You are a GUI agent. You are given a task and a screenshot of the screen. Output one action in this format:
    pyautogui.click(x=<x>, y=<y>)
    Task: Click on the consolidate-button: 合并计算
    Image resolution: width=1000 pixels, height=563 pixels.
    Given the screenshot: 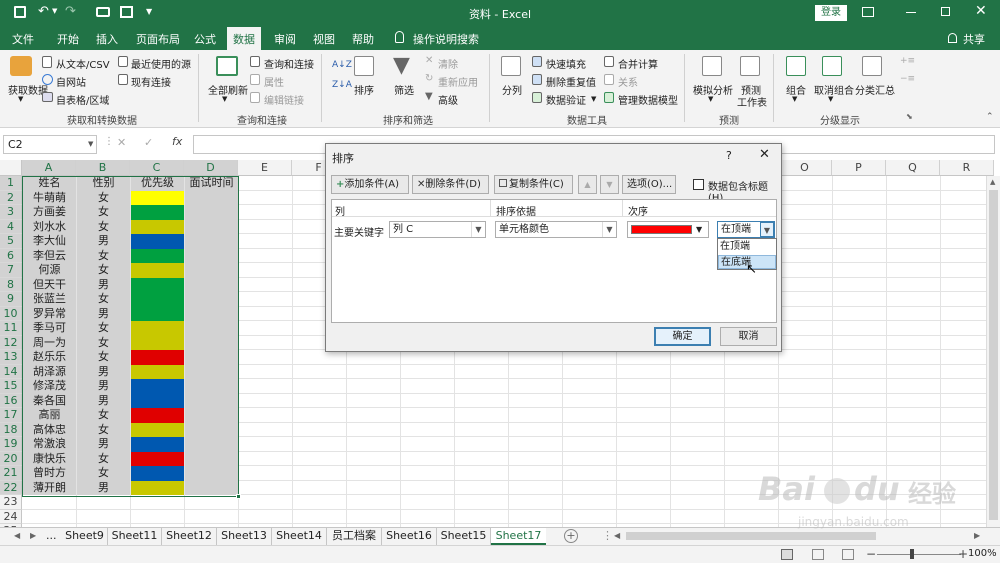 What is the action you would take?
    pyautogui.click(x=638, y=63)
    